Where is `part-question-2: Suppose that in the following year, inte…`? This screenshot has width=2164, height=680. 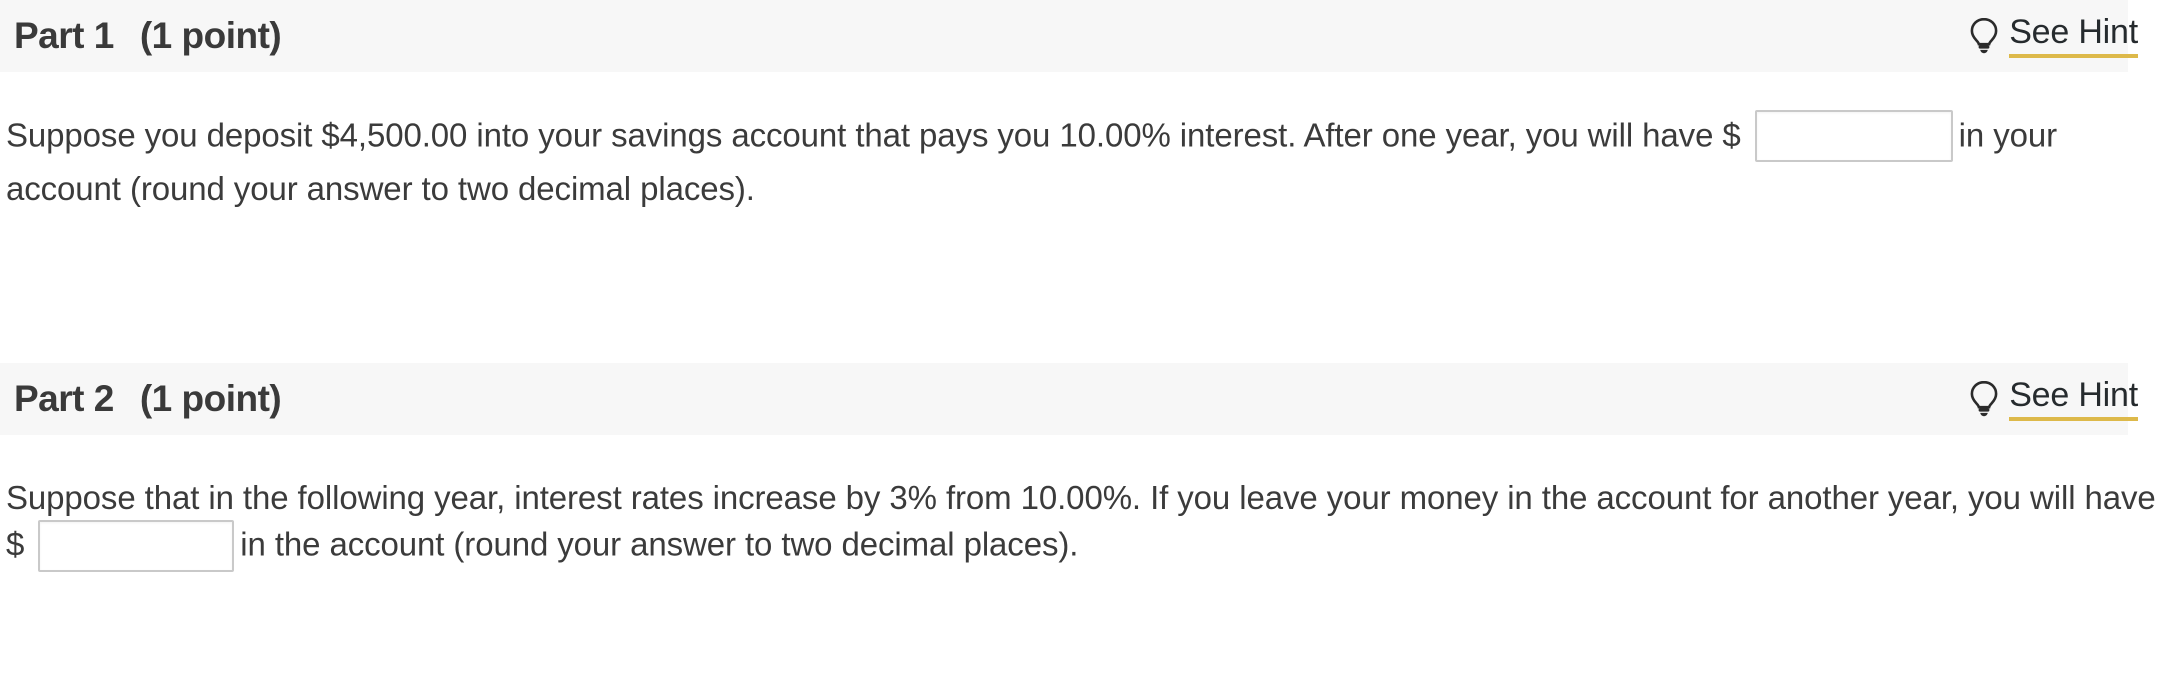 part-question-2: Suppose that in the following year, inte… is located at coordinates (1082, 524).